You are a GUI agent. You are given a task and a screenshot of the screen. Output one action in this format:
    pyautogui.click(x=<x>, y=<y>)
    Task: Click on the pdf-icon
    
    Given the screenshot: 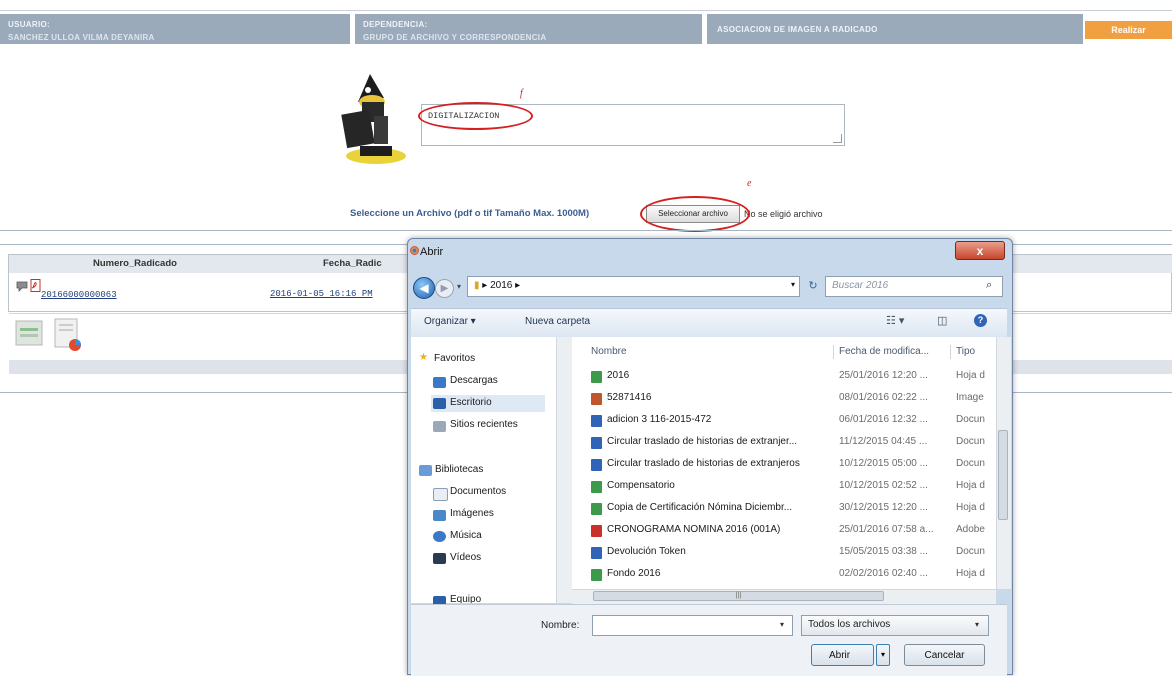 What is the action you would take?
    pyautogui.click(x=35, y=285)
    